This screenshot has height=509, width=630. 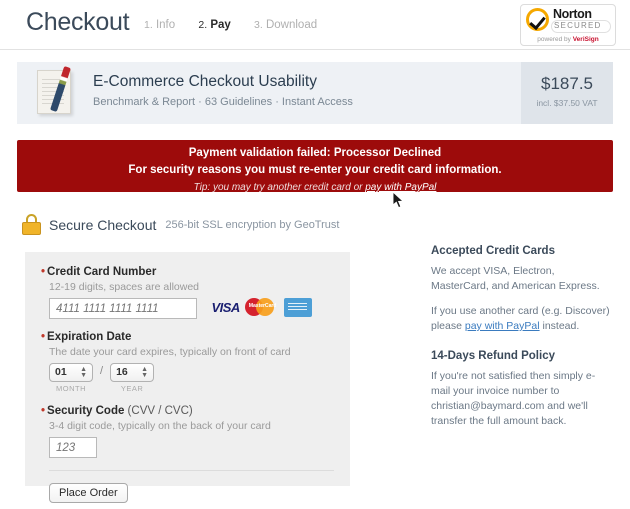 I want to click on mastercard-icon: MasterCard, so click(x=261, y=307).